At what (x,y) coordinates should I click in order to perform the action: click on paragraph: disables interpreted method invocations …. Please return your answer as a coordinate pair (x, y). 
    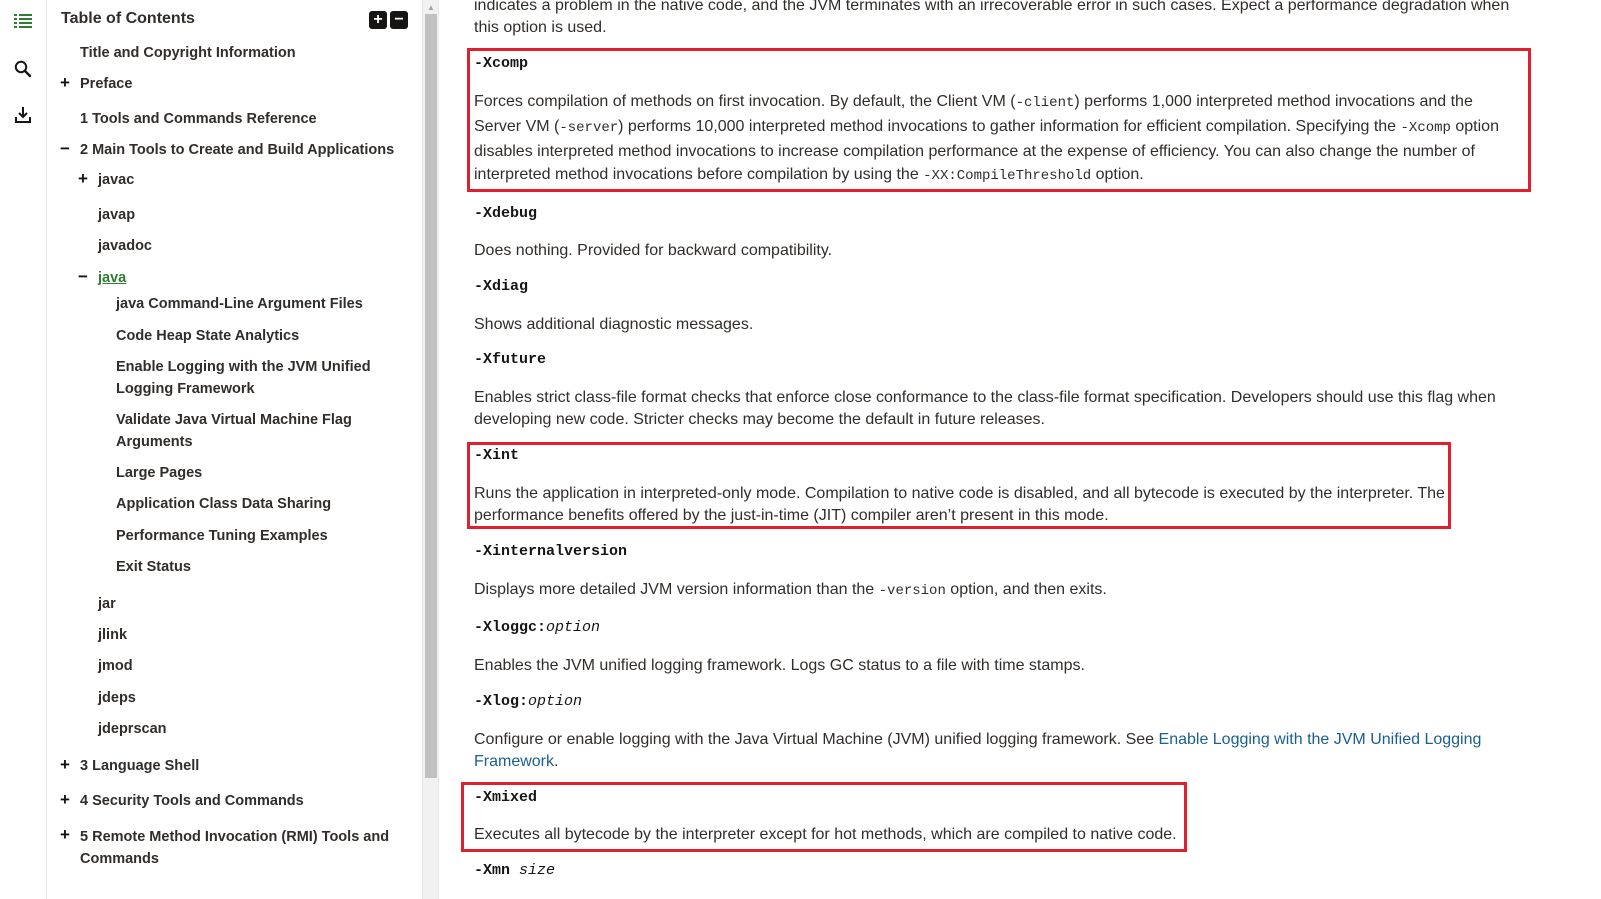
    Looking at the image, I should click on (974, 151).